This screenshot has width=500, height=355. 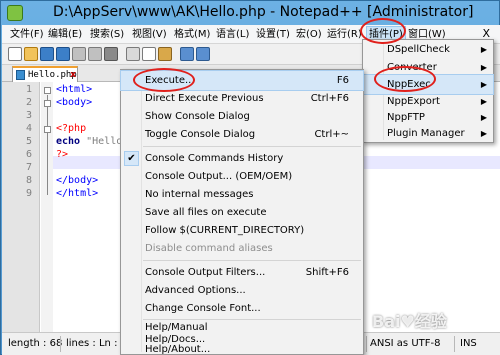 I want to click on tab-close-icon: x, so click(x=73, y=75).